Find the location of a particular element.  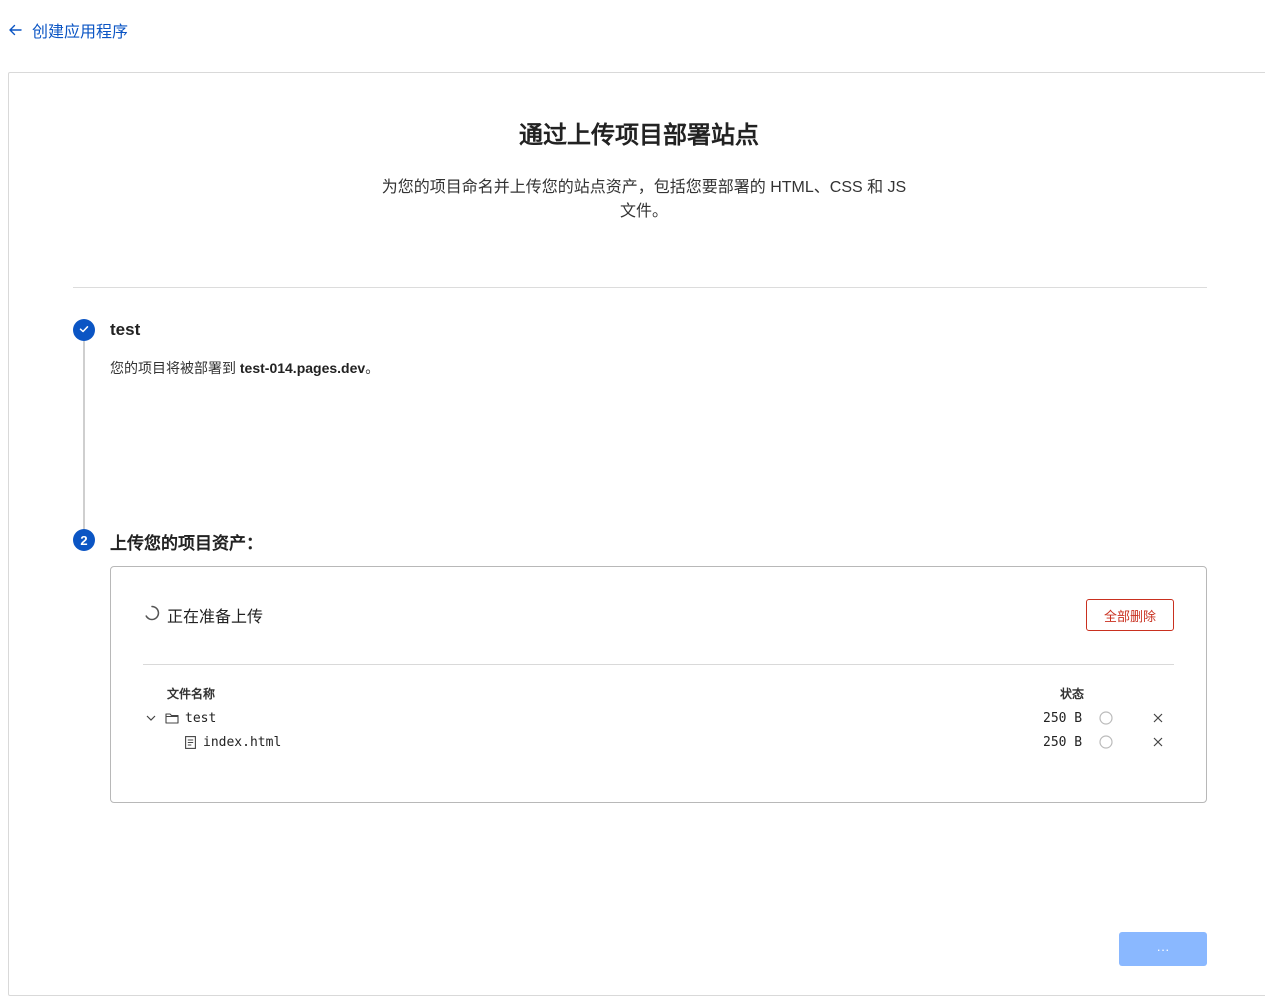

step1-desc-suffix: 。 is located at coordinates (372, 368).